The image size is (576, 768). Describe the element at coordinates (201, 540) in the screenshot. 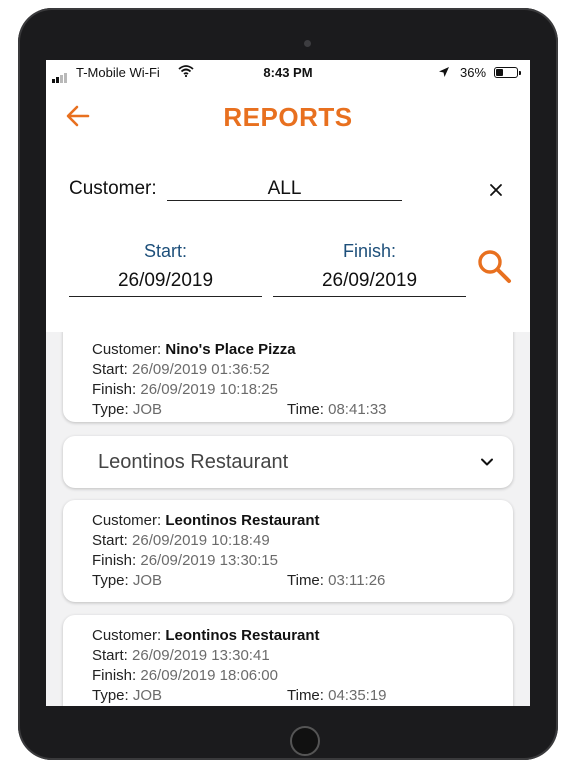

I see `start-time: 26/09/2019 10:18:49` at that location.